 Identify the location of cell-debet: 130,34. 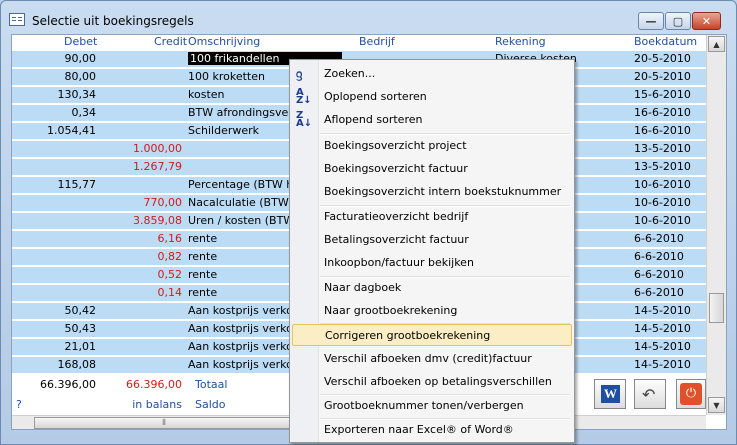
(77, 94).